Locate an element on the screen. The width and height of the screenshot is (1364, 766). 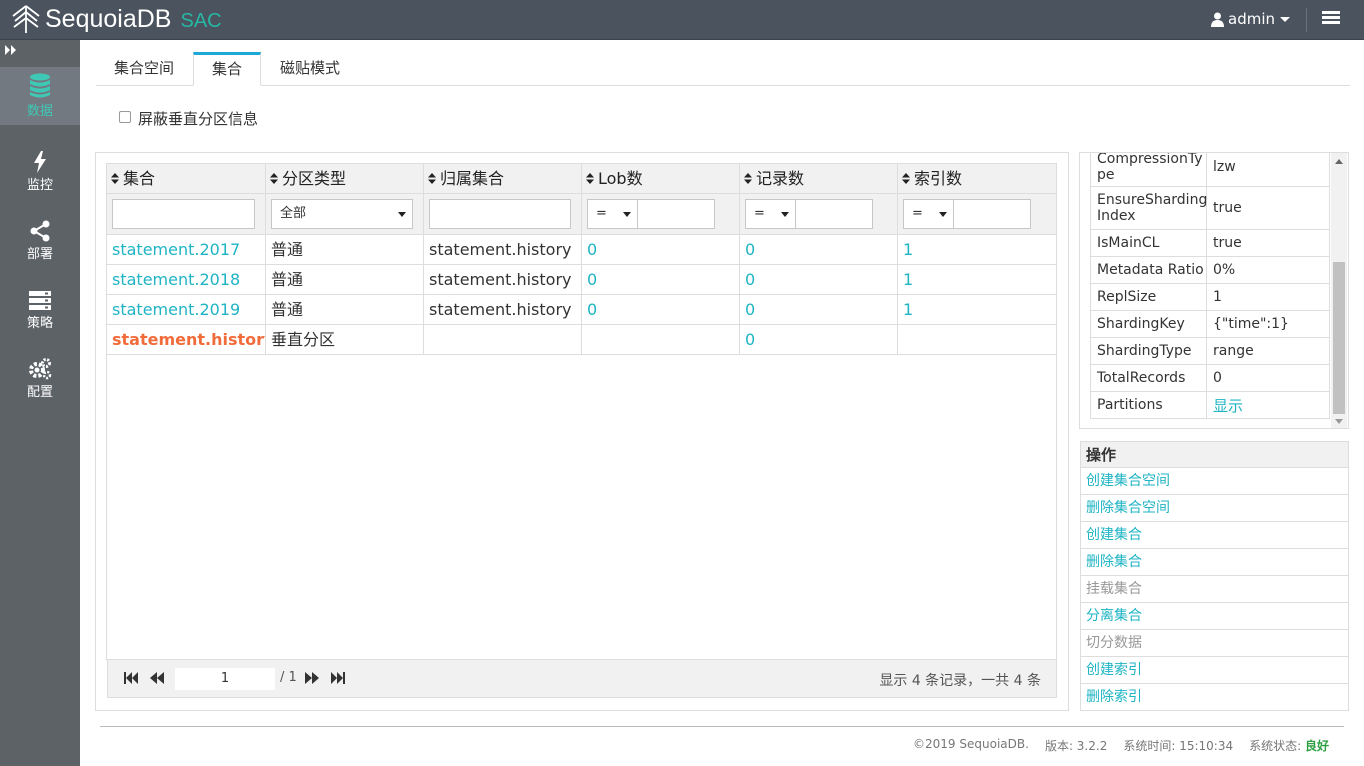
tab-tile-mode: 磁贴模式 is located at coordinates (310, 69).